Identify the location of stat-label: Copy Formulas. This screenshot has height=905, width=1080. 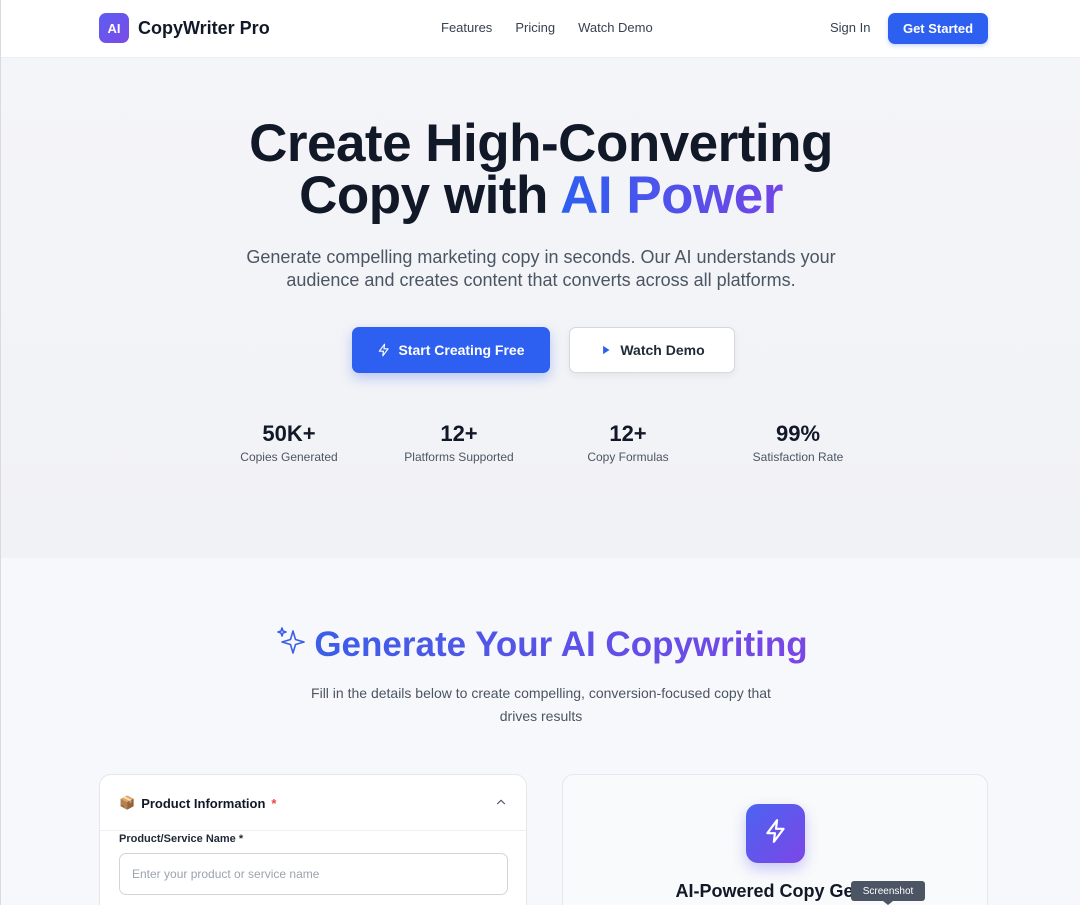
(628, 457).